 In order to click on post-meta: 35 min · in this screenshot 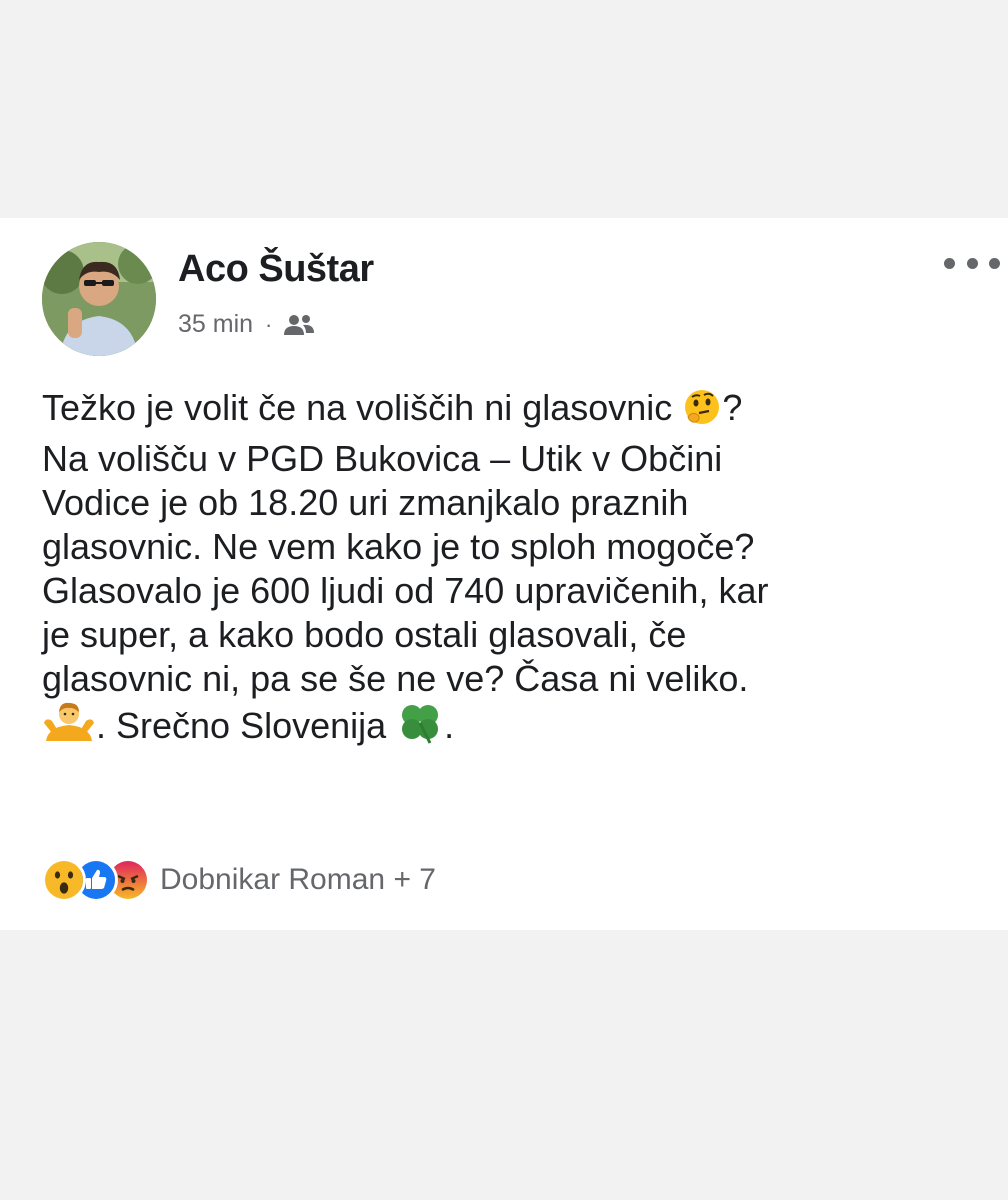, I will do `click(247, 324)`.